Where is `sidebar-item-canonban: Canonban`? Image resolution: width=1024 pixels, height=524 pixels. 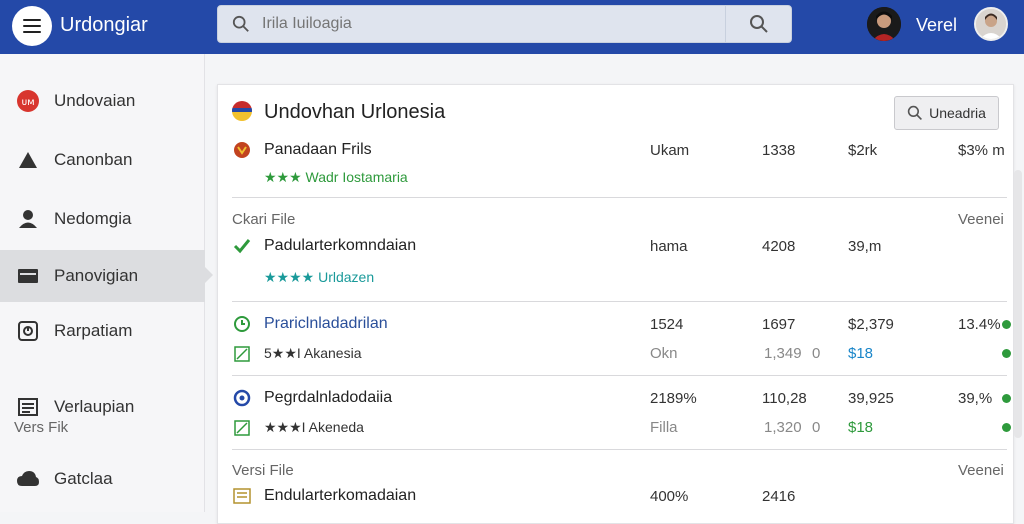
sidebar-item-canonban: Canonban is located at coordinates (102, 160).